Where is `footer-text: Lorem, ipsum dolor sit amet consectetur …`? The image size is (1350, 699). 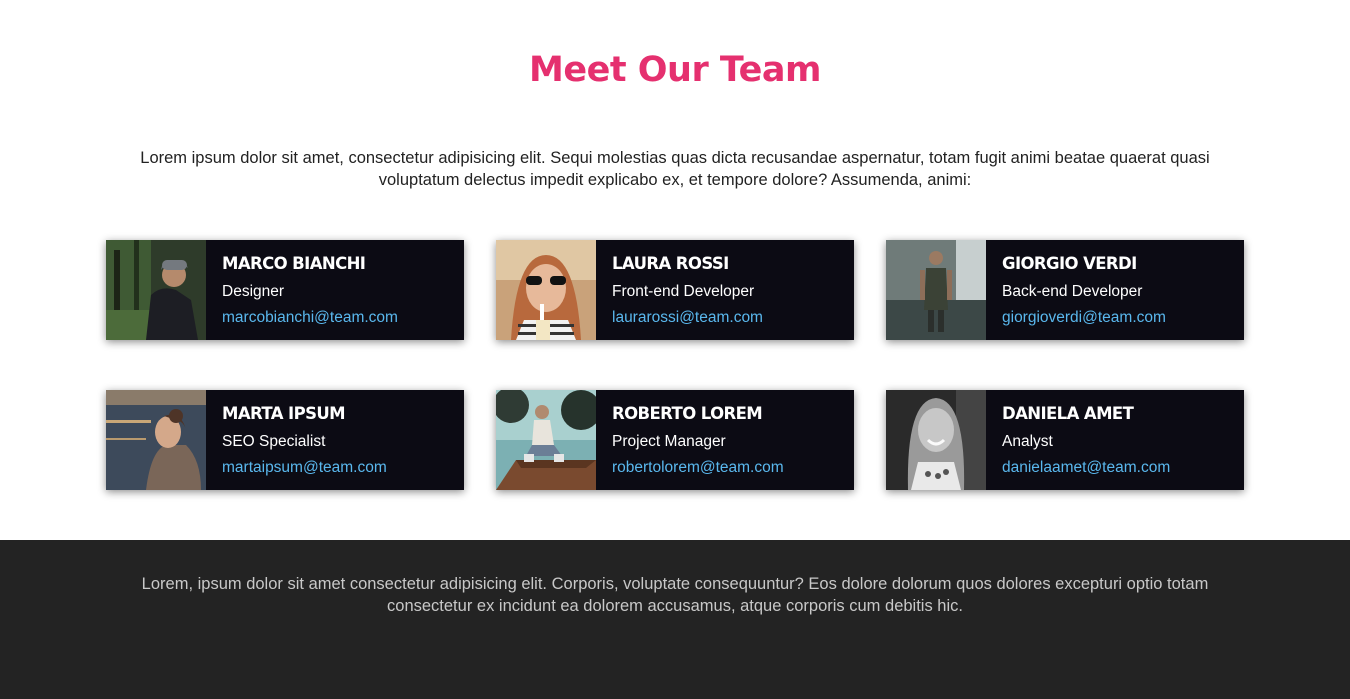 footer-text: Lorem, ipsum dolor sit amet consectetur … is located at coordinates (675, 595).